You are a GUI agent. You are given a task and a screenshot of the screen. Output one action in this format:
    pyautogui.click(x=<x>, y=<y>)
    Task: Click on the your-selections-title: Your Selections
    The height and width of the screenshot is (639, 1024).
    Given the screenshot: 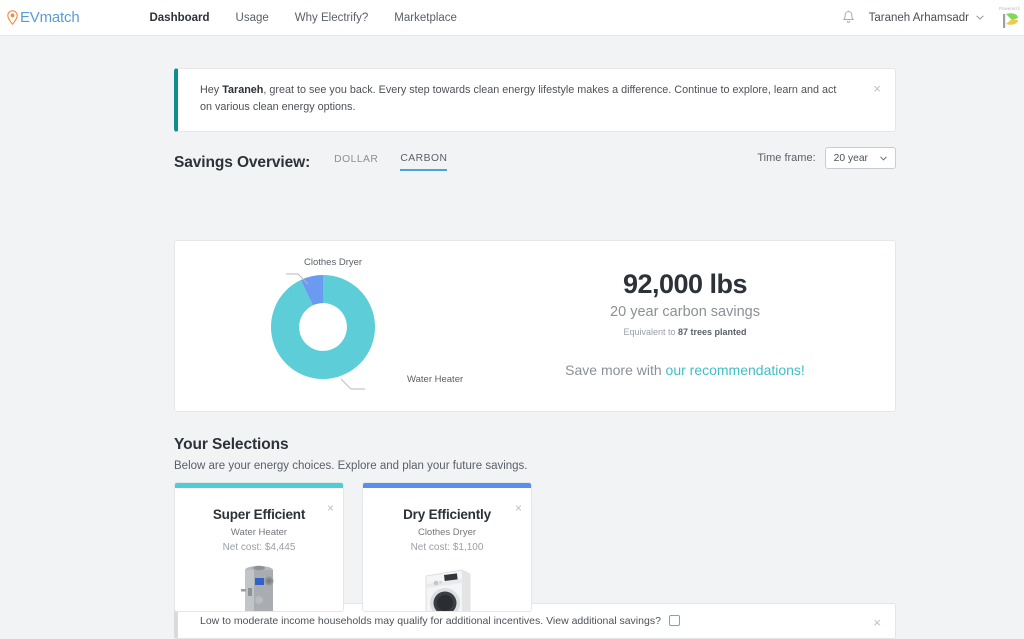 What is the action you would take?
    pyautogui.click(x=231, y=444)
    